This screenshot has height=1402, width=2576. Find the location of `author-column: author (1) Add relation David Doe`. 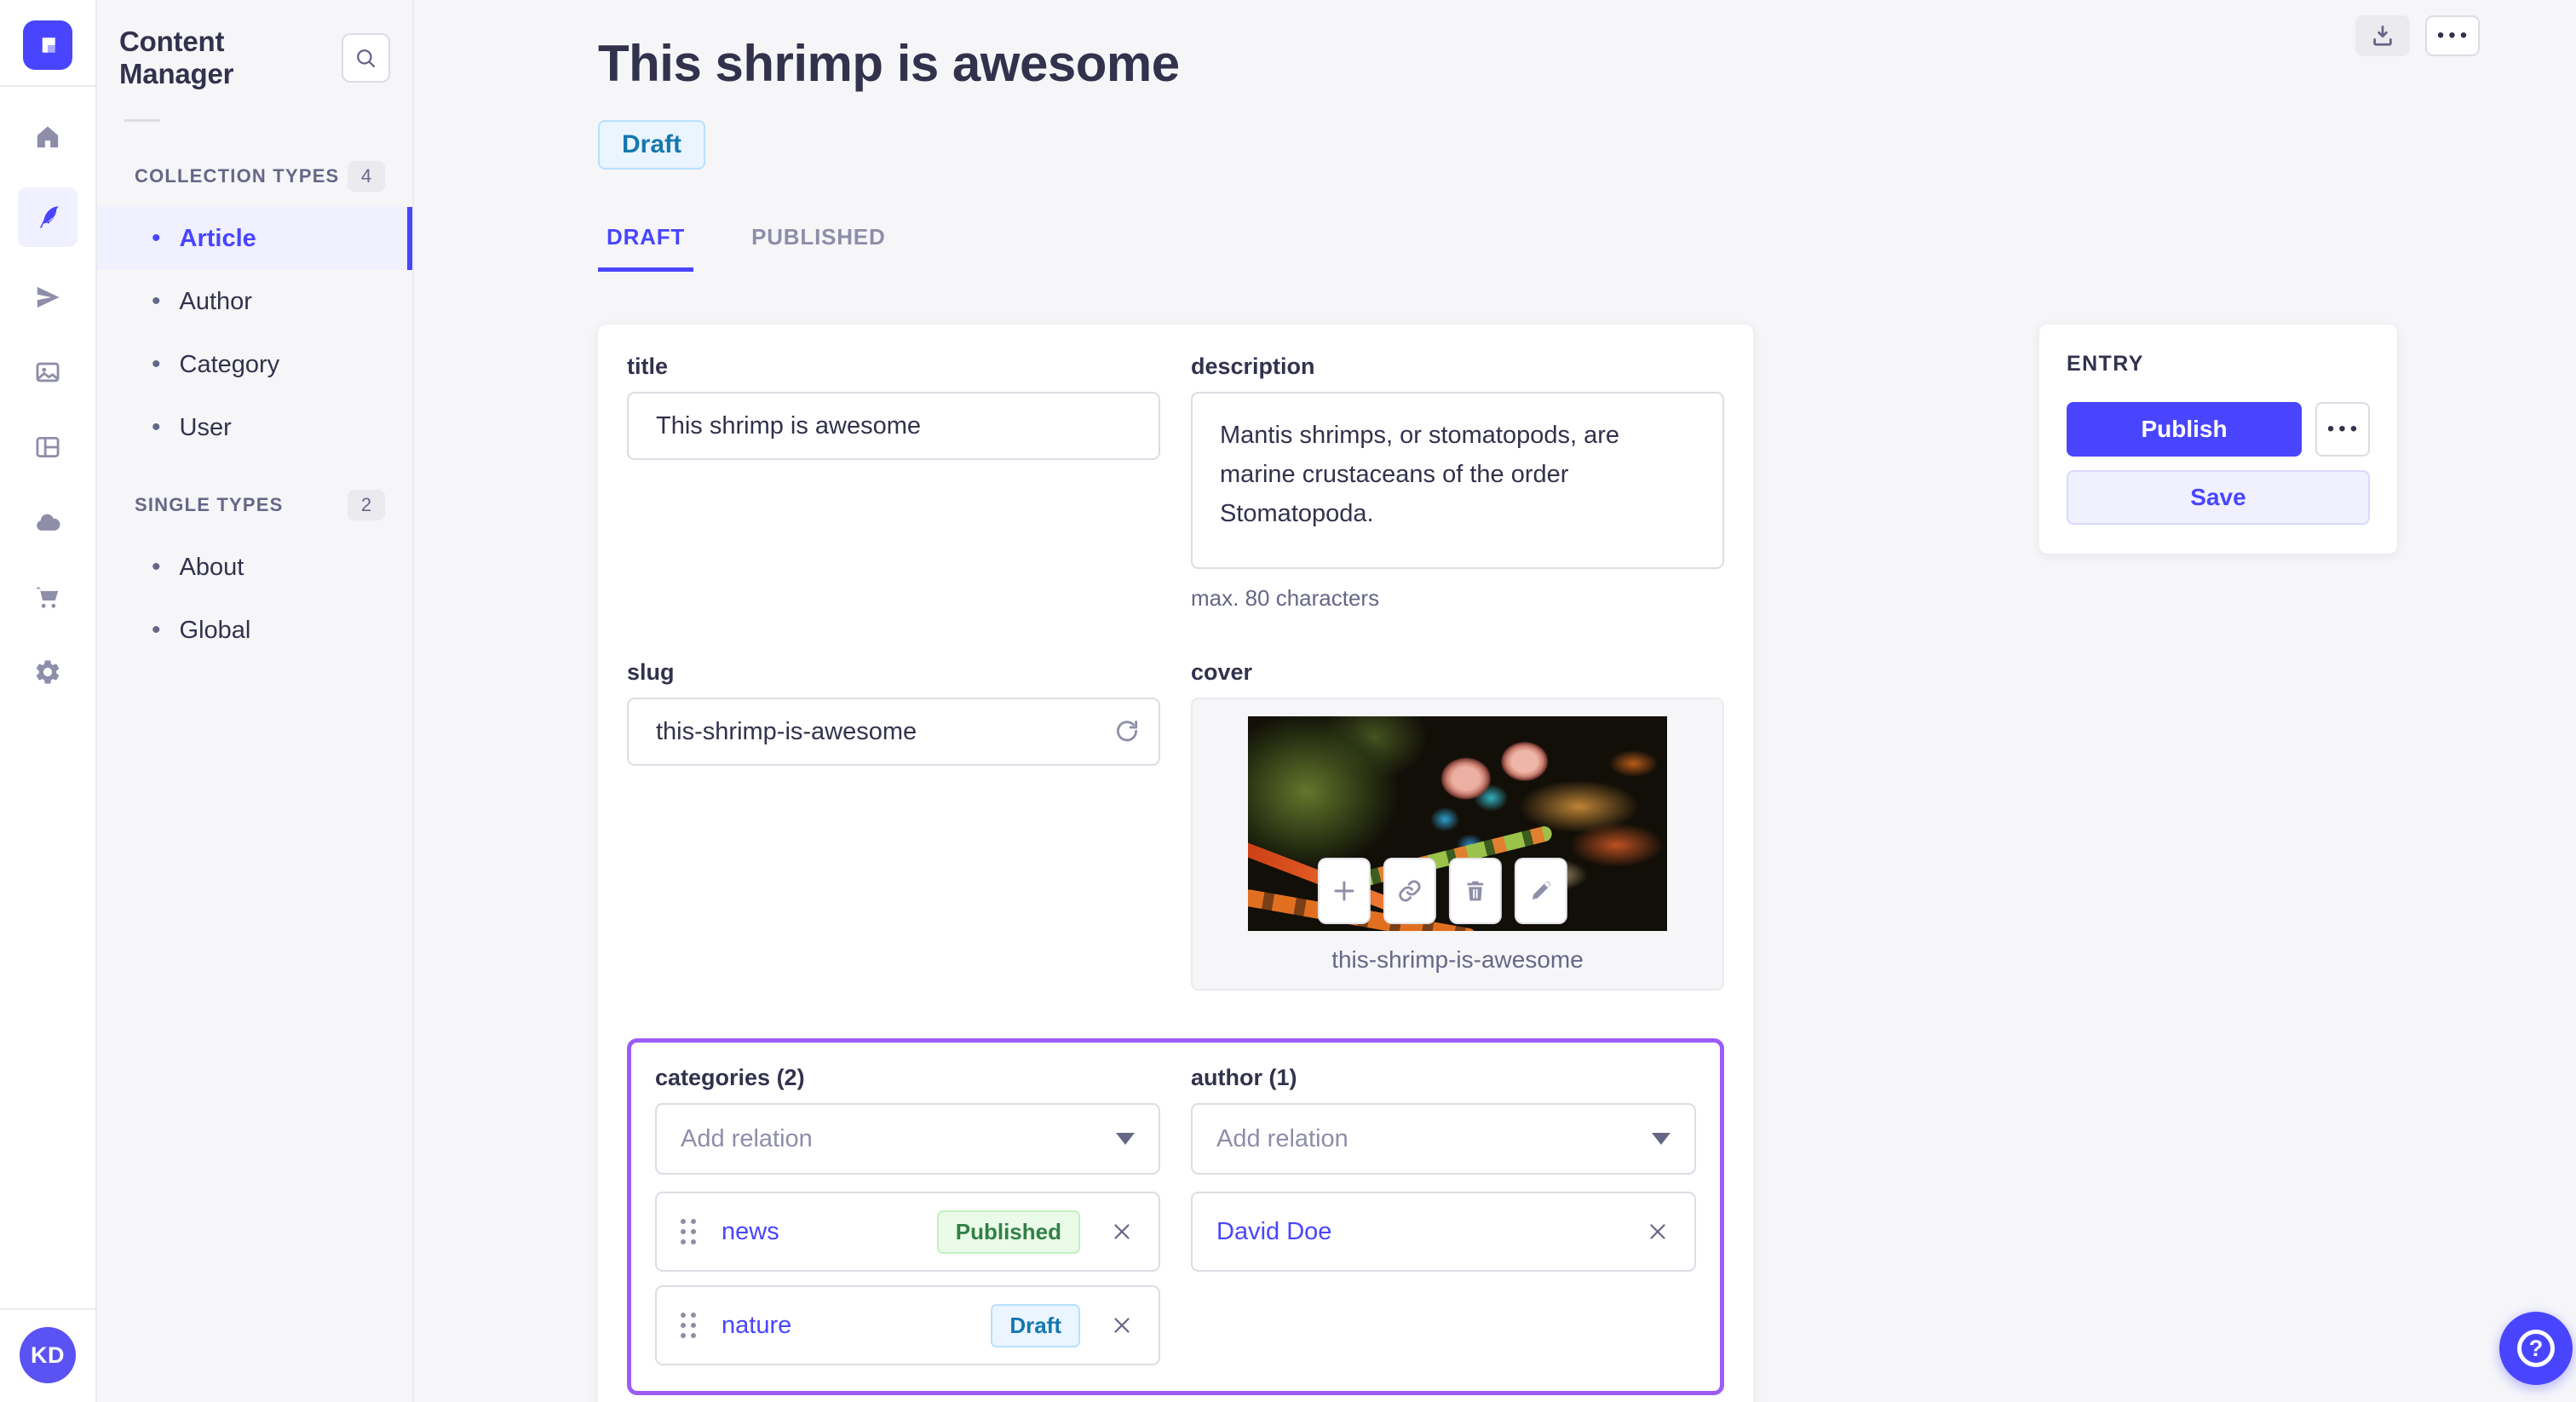

author-column: author (1) Add relation David Doe is located at coordinates (1444, 1215).